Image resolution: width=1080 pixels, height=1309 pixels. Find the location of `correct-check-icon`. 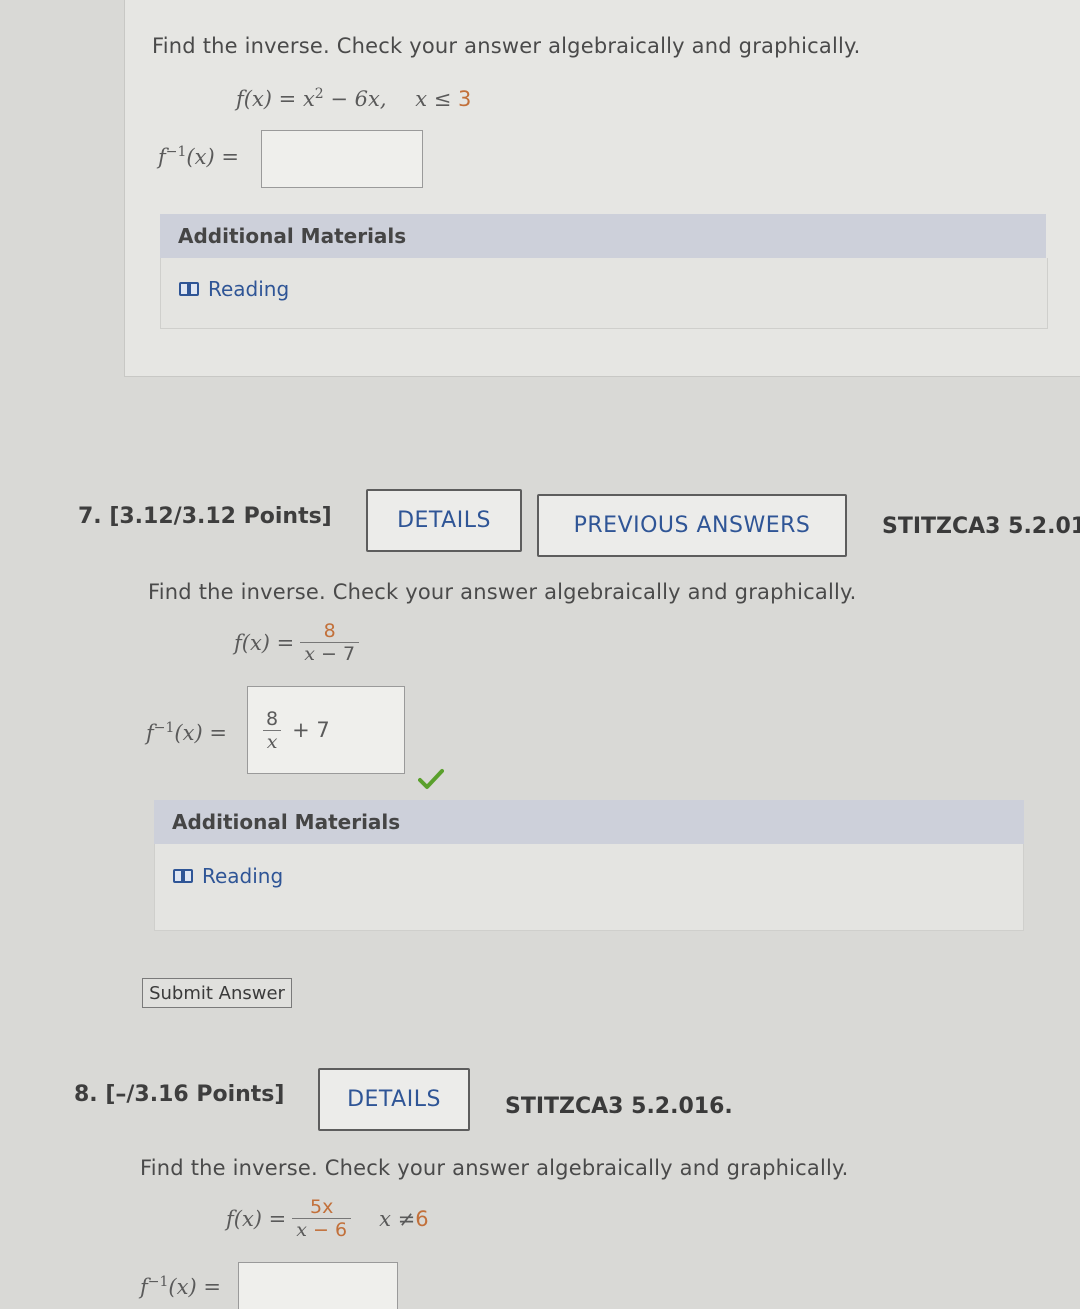

correct-check-icon is located at coordinates (431, 779).